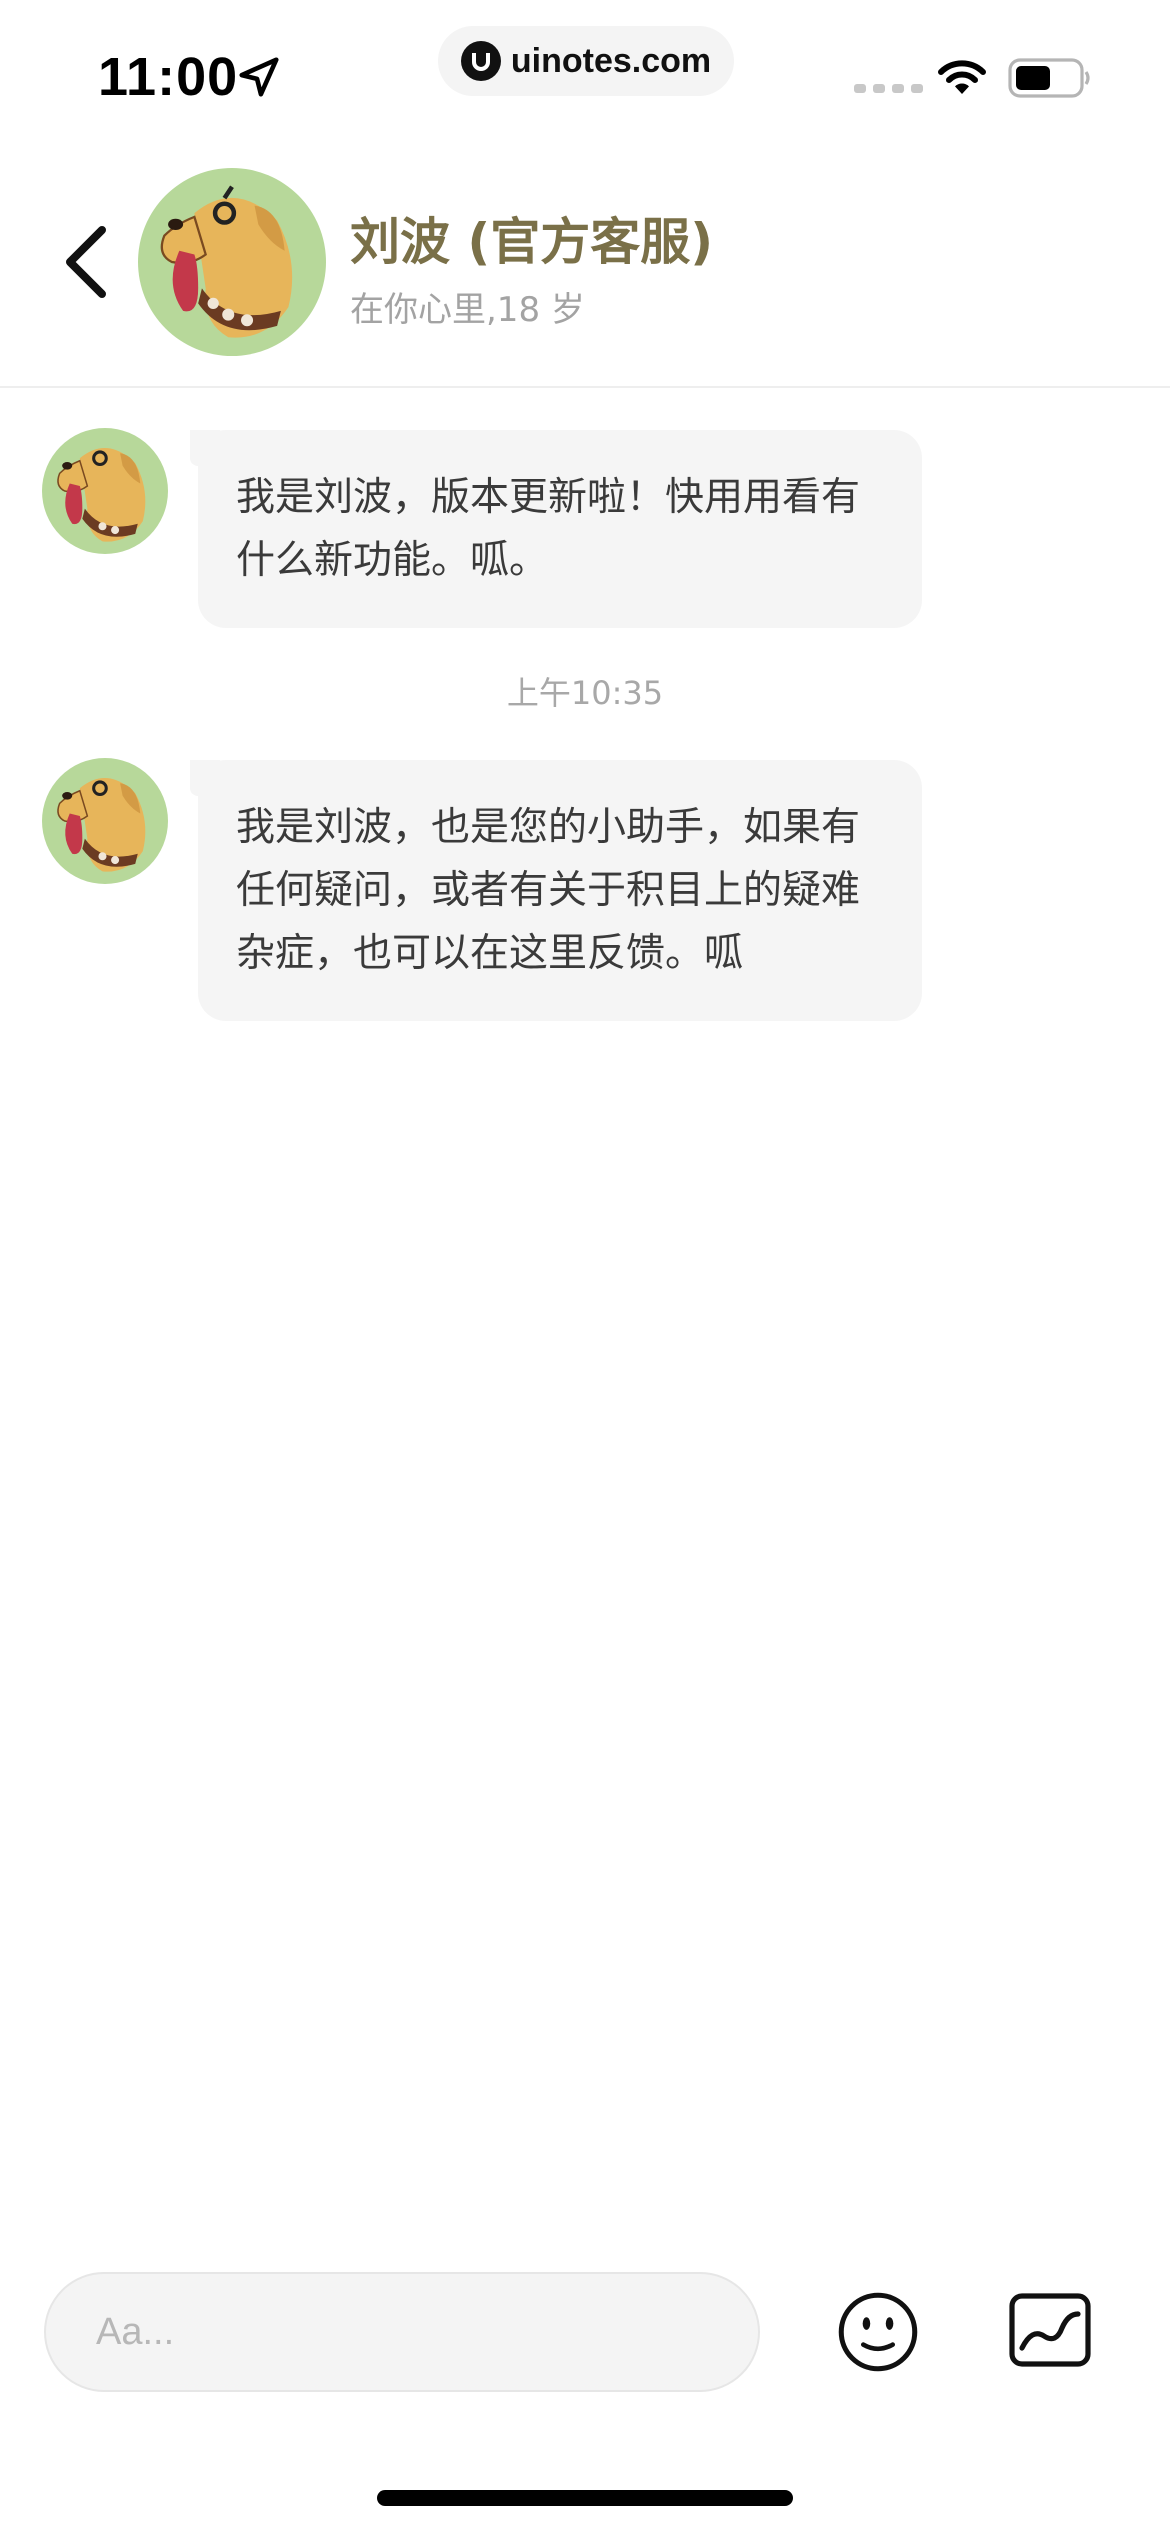  Describe the element at coordinates (480, 61) in the screenshot. I see `uinotes-logo-icon` at that location.